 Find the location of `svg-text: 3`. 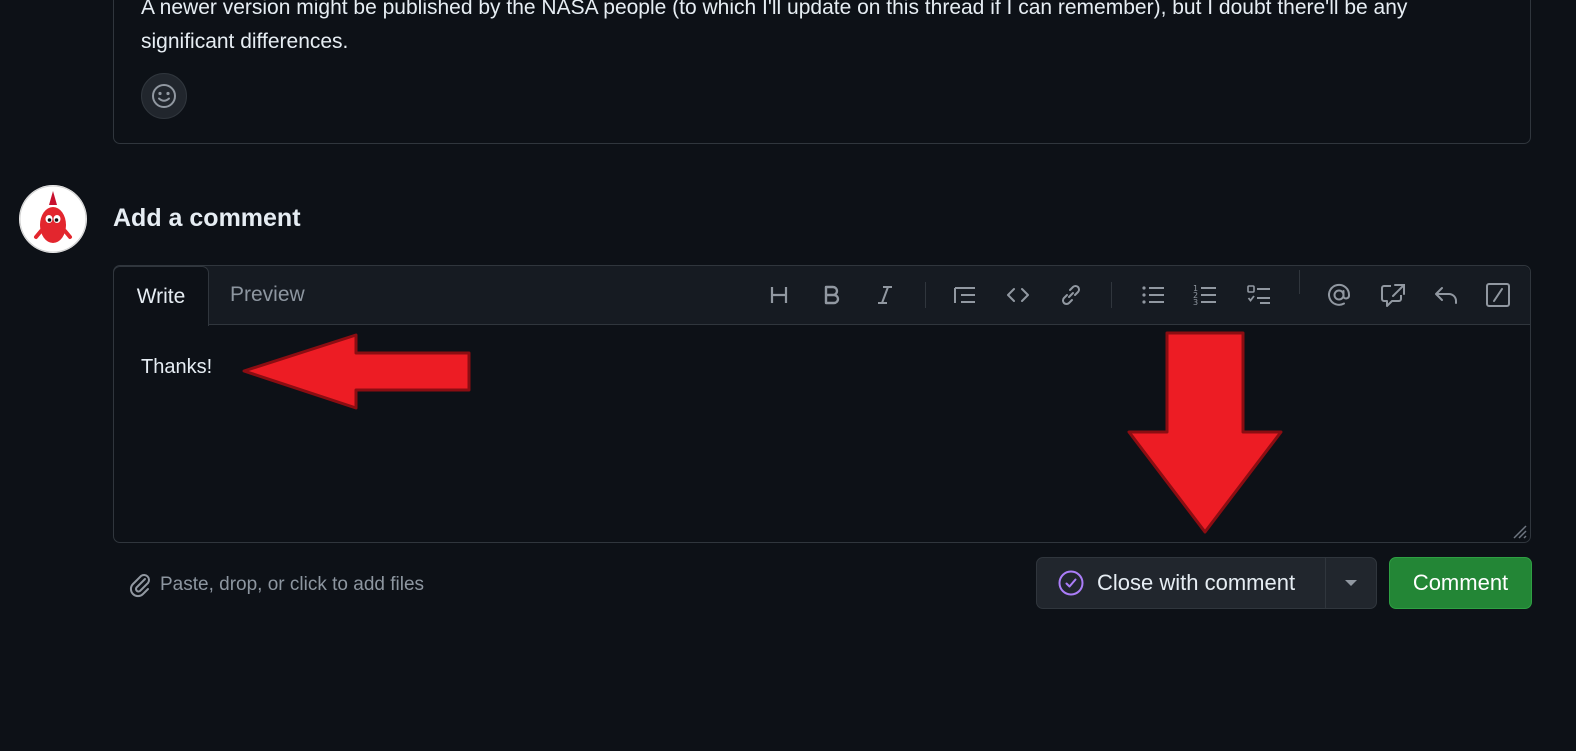

svg-text: 3 is located at coordinates (1195, 302).